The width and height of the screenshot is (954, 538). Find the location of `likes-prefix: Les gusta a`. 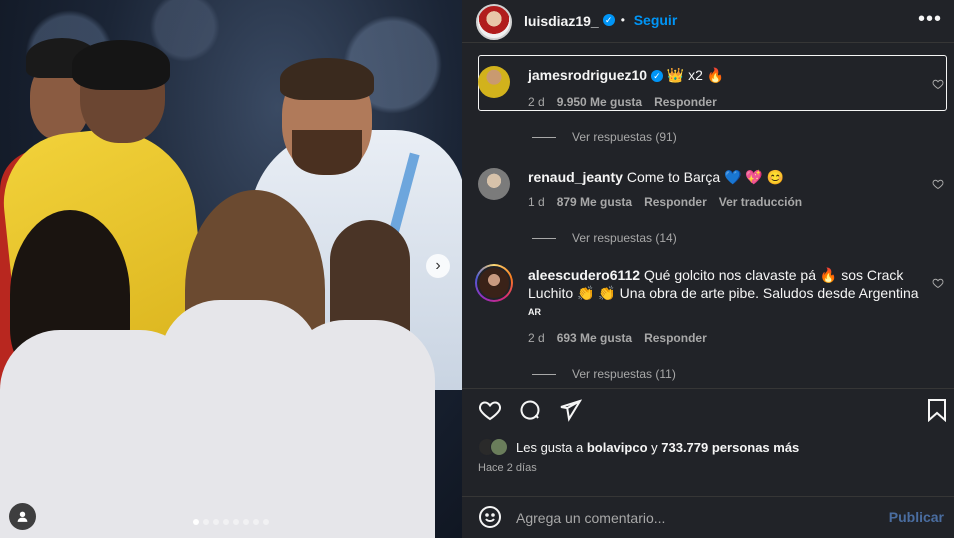

likes-prefix: Les gusta a is located at coordinates (551, 447).